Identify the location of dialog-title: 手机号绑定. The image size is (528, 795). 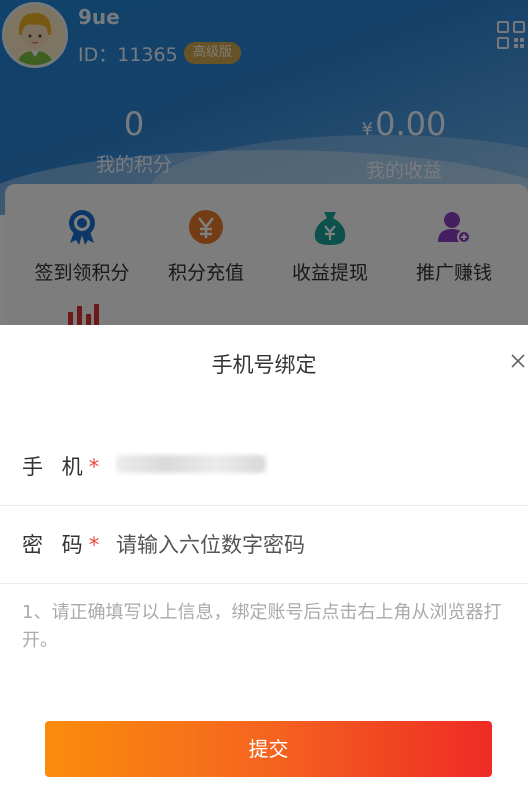
(264, 365).